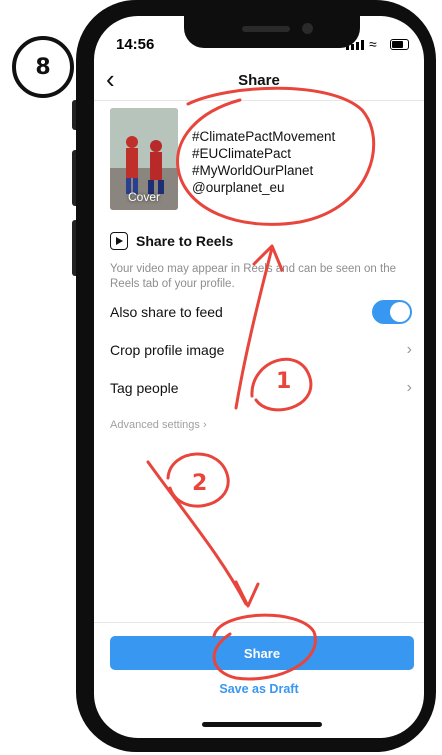  I want to click on status-time: 14:56, so click(135, 44).